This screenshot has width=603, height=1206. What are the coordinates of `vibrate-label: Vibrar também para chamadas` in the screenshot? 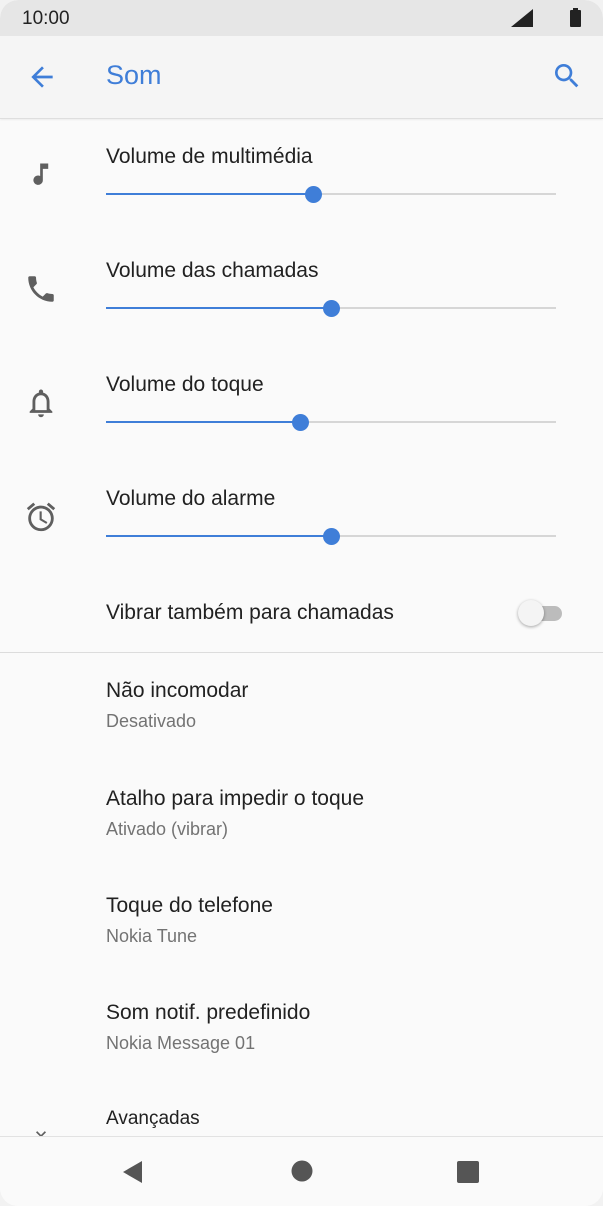 It's located at (250, 612).